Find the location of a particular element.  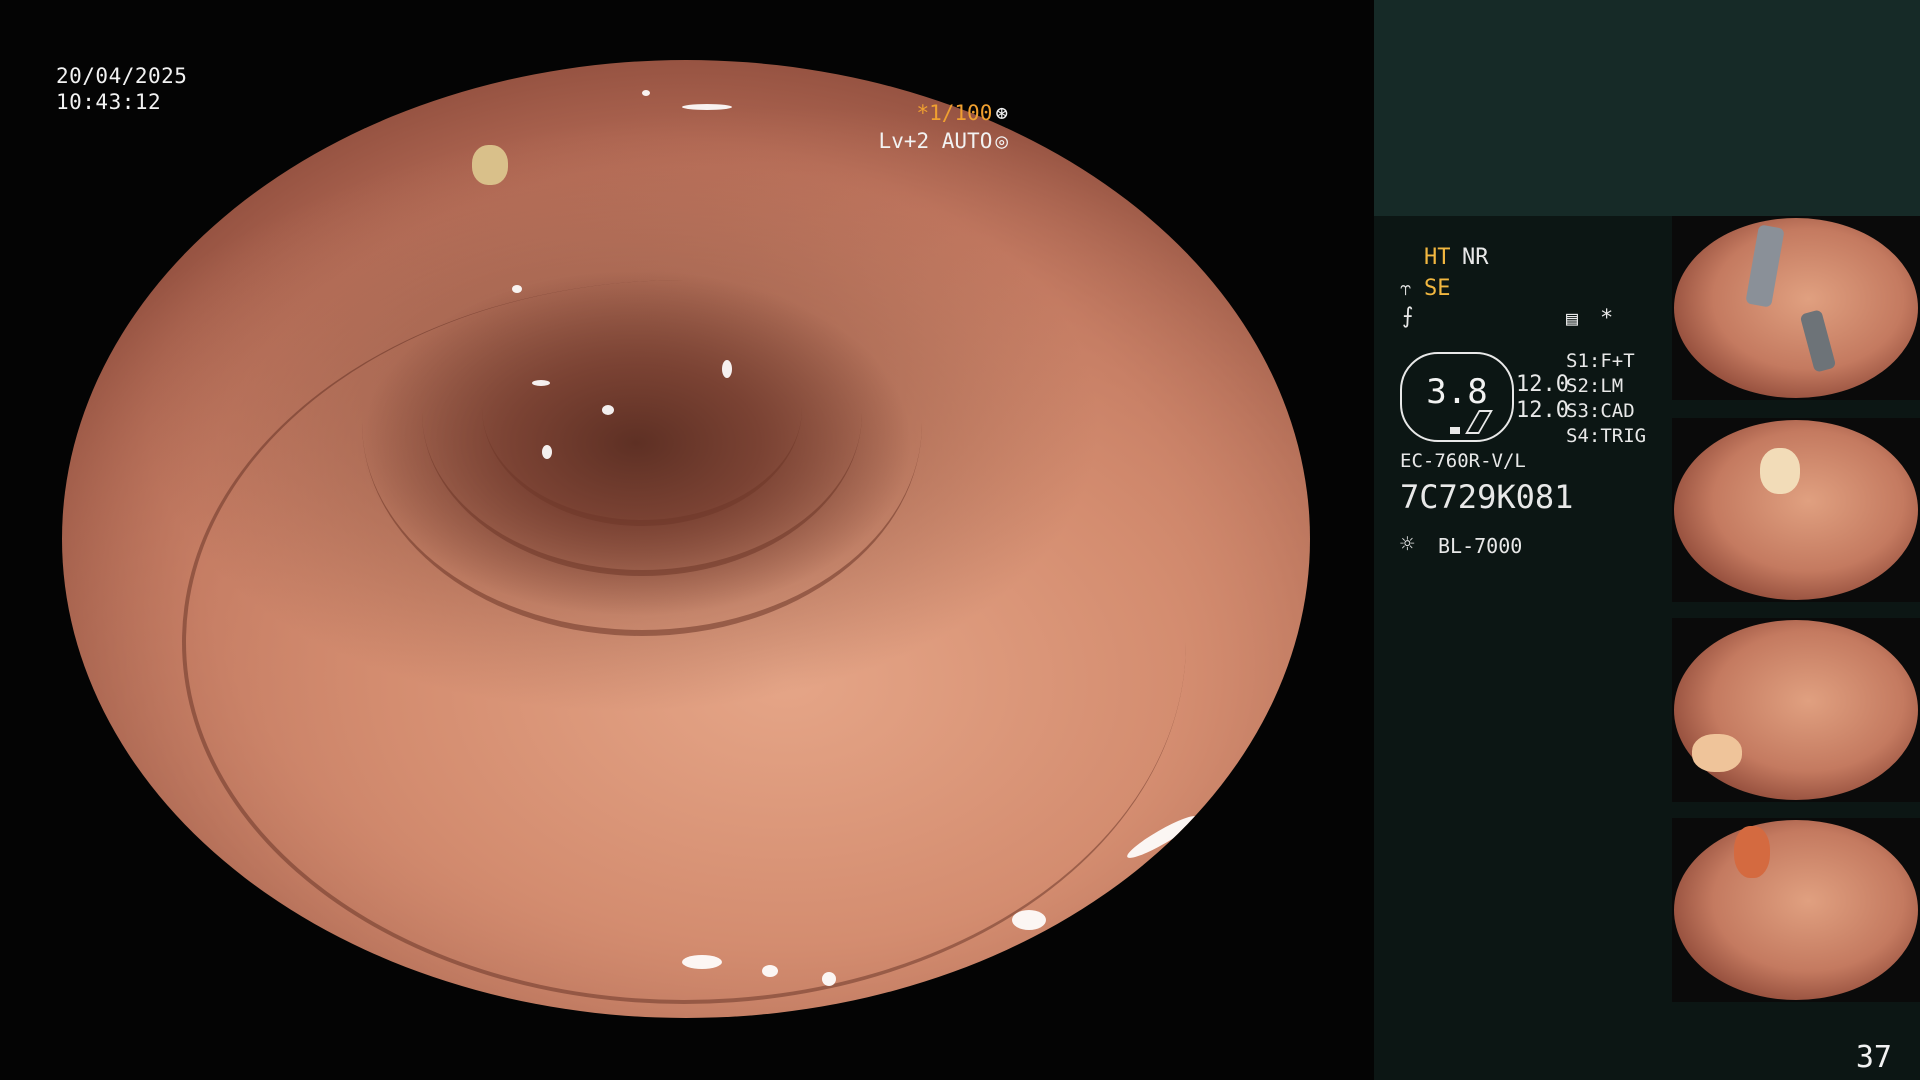

value-bottom: 12.0 is located at coordinates (1542, 410).